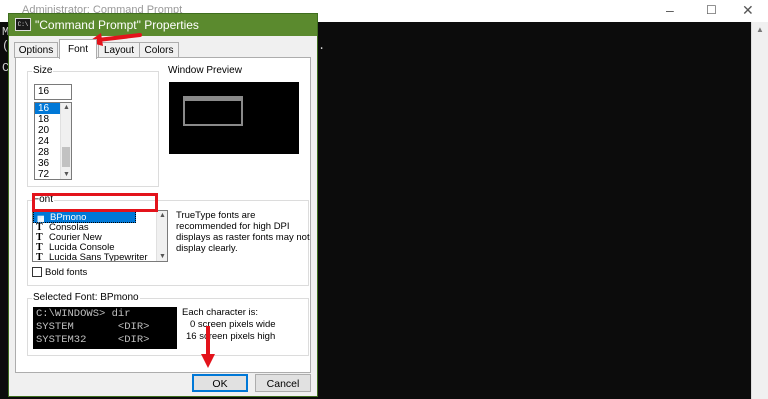 The width and height of the screenshot is (768, 399). Describe the element at coordinates (53, 92) in the screenshot. I see `size-input: 16` at that location.